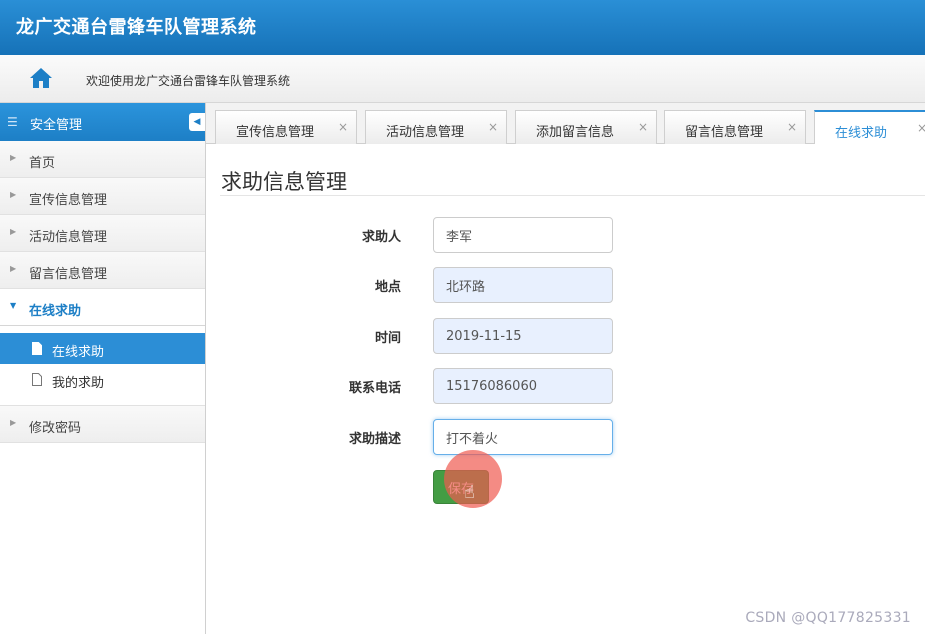  I want to click on tab-publicity: 宣传信息管理 ×, so click(286, 127).